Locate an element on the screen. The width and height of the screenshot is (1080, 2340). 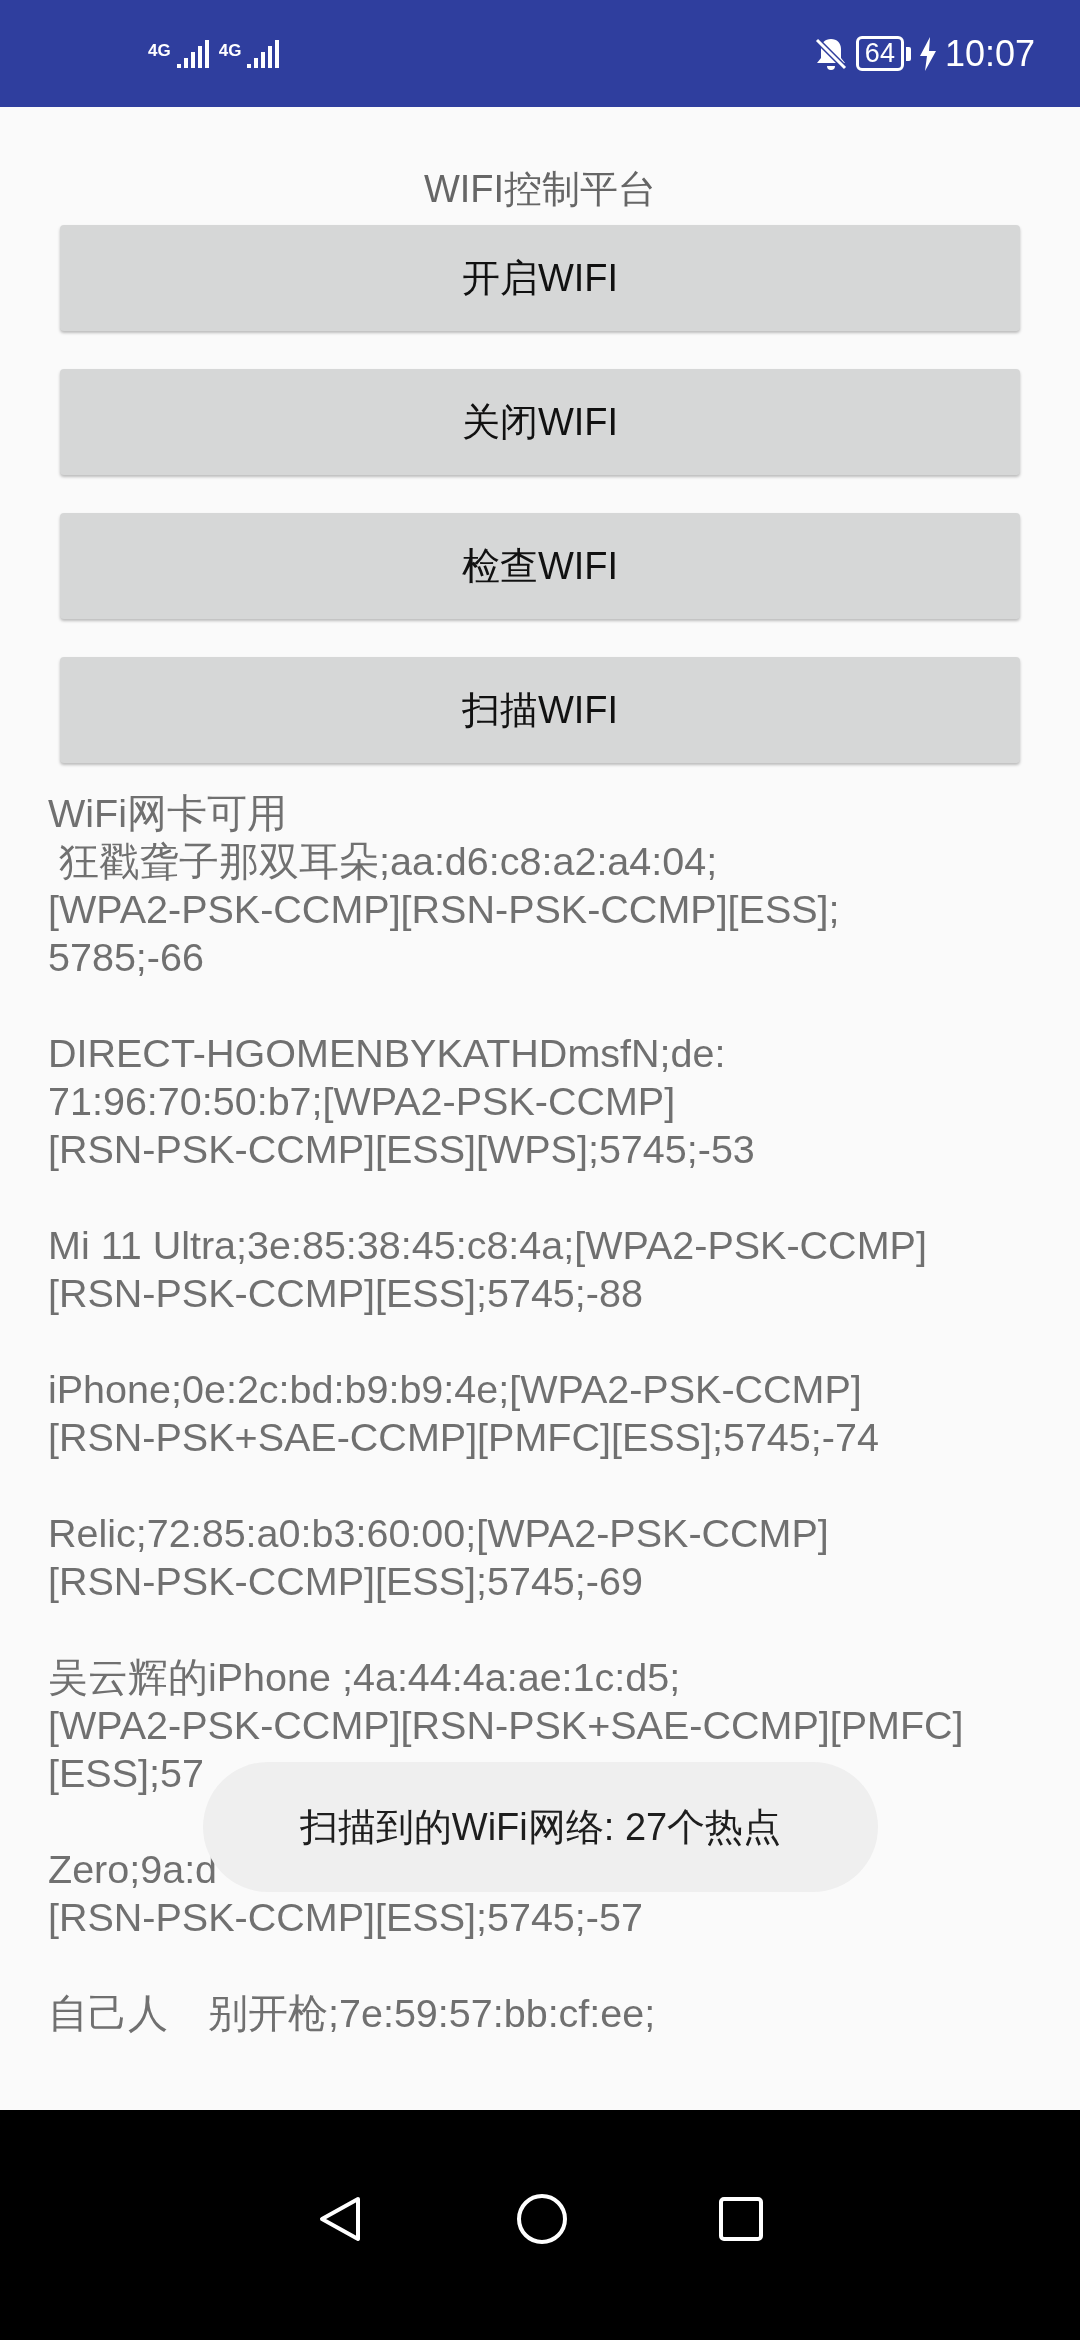
wifi-button: 关闭WIFI is located at coordinates (540, 422).